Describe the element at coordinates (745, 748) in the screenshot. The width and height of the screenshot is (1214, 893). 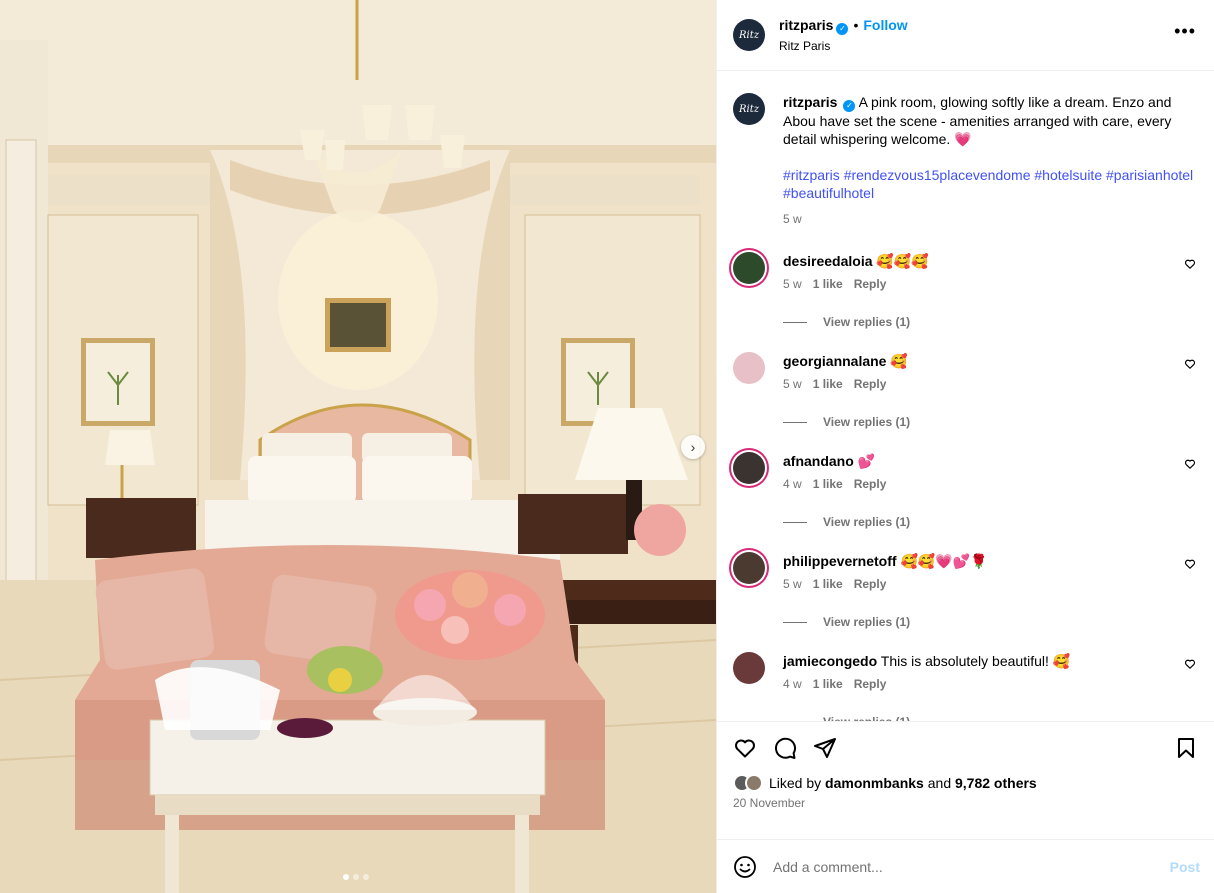
I see `heart-icon` at that location.